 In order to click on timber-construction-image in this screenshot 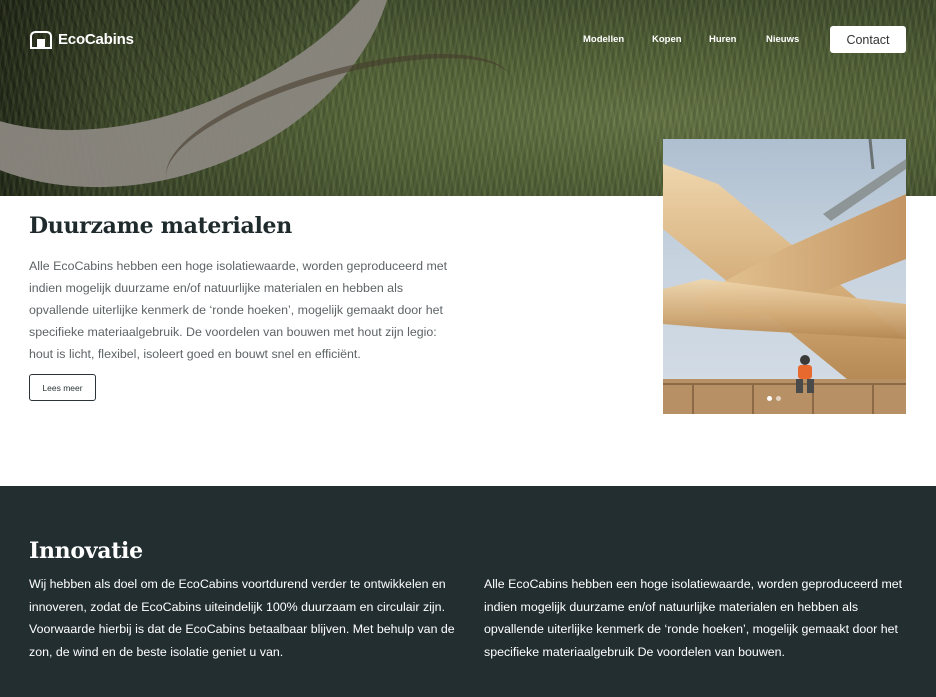, I will do `click(784, 276)`.